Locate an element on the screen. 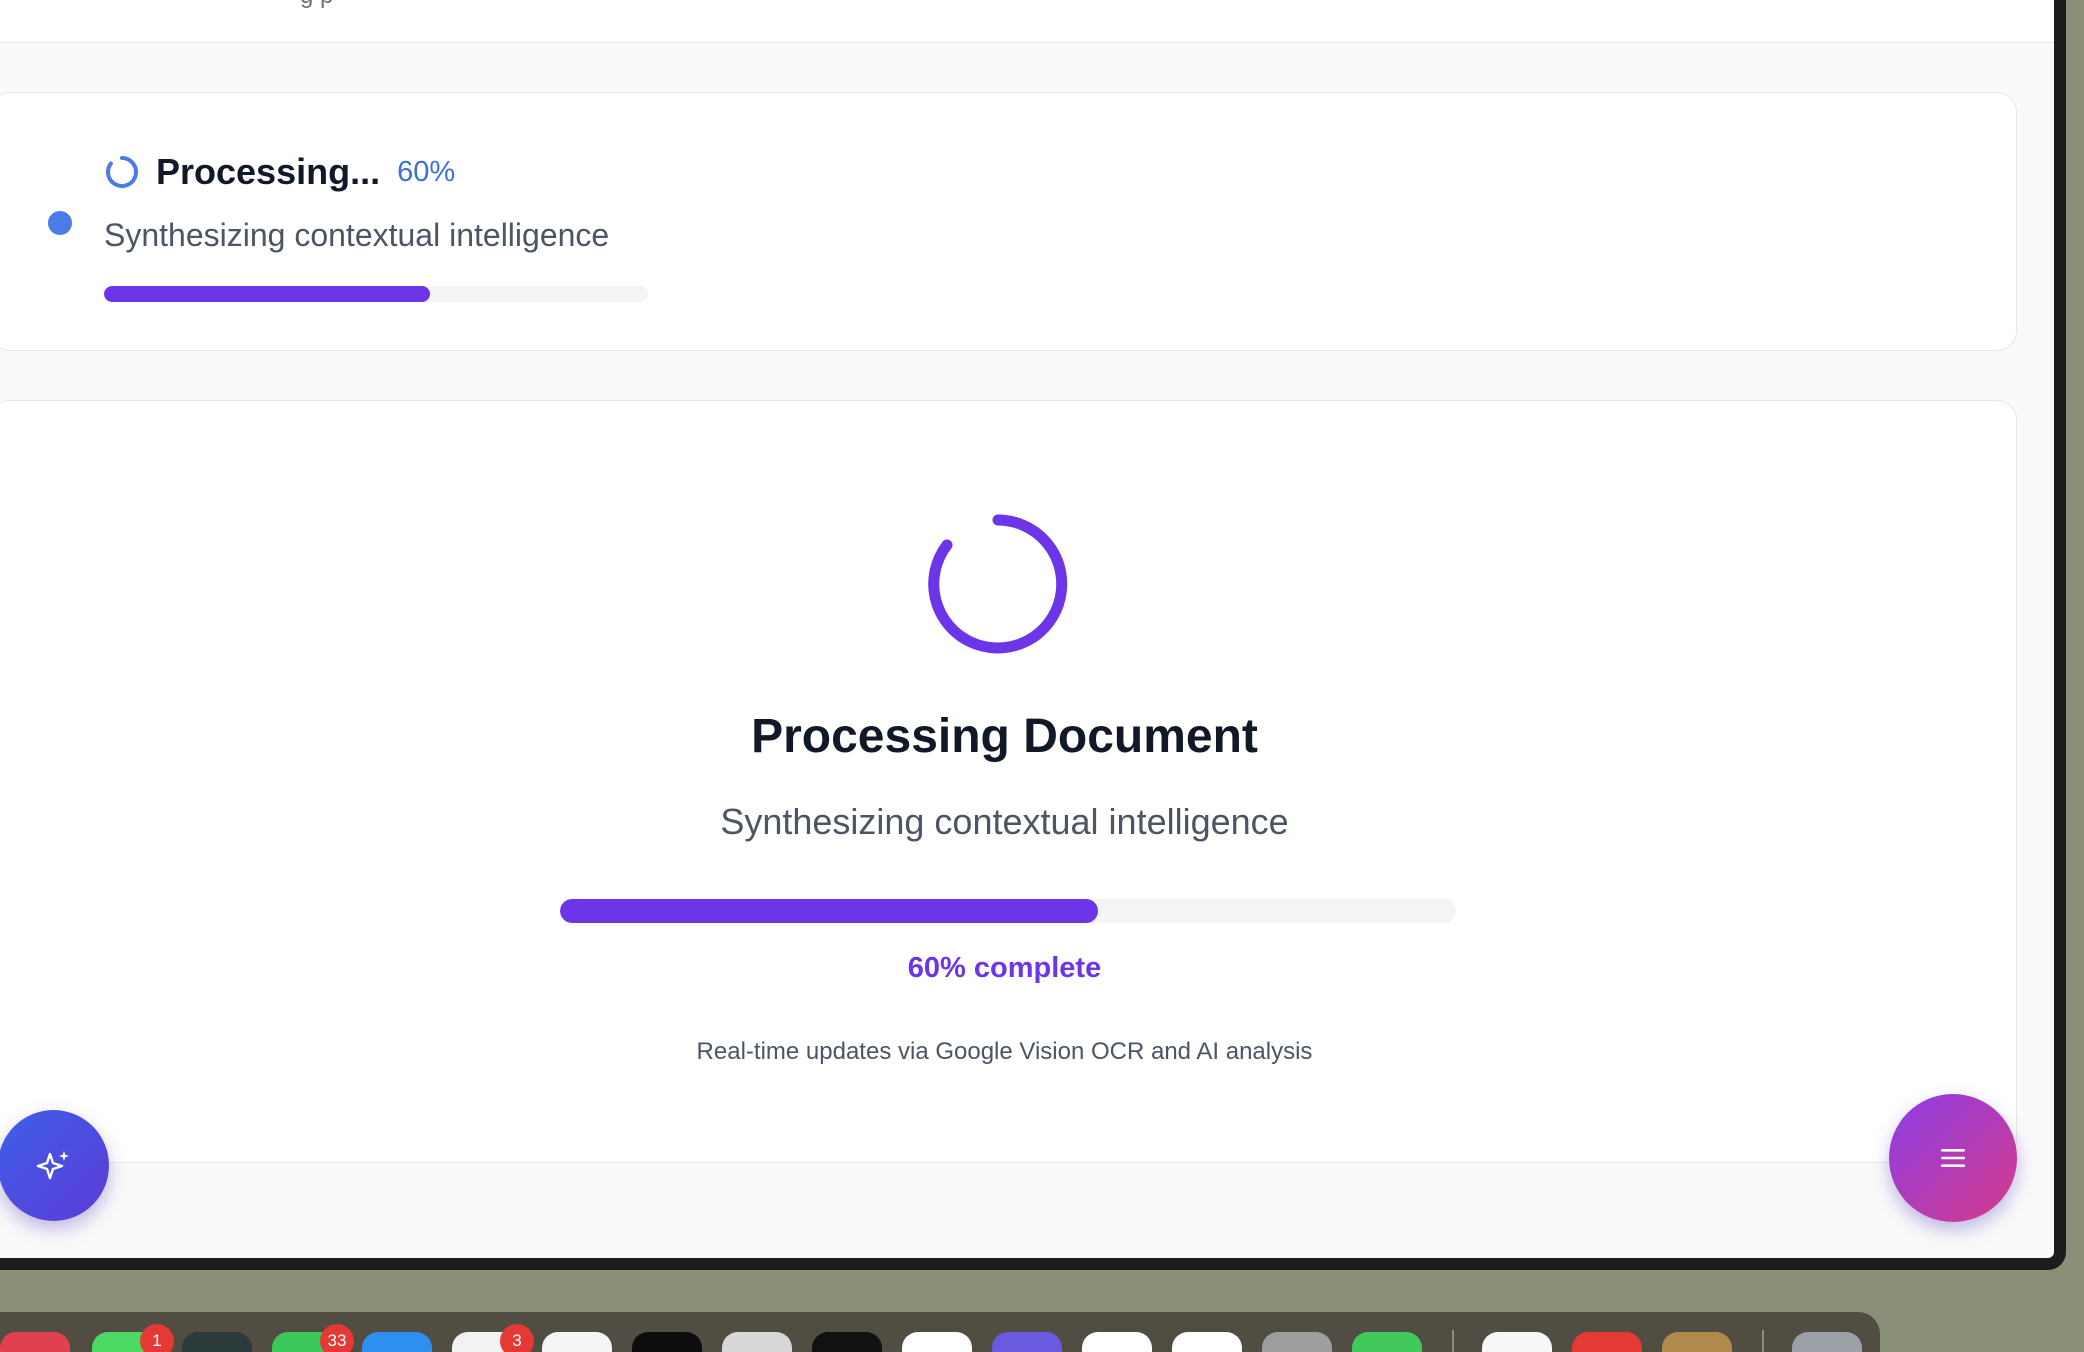 The height and width of the screenshot is (1352, 2084). dock-app-7-icon is located at coordinates (577, 1342).